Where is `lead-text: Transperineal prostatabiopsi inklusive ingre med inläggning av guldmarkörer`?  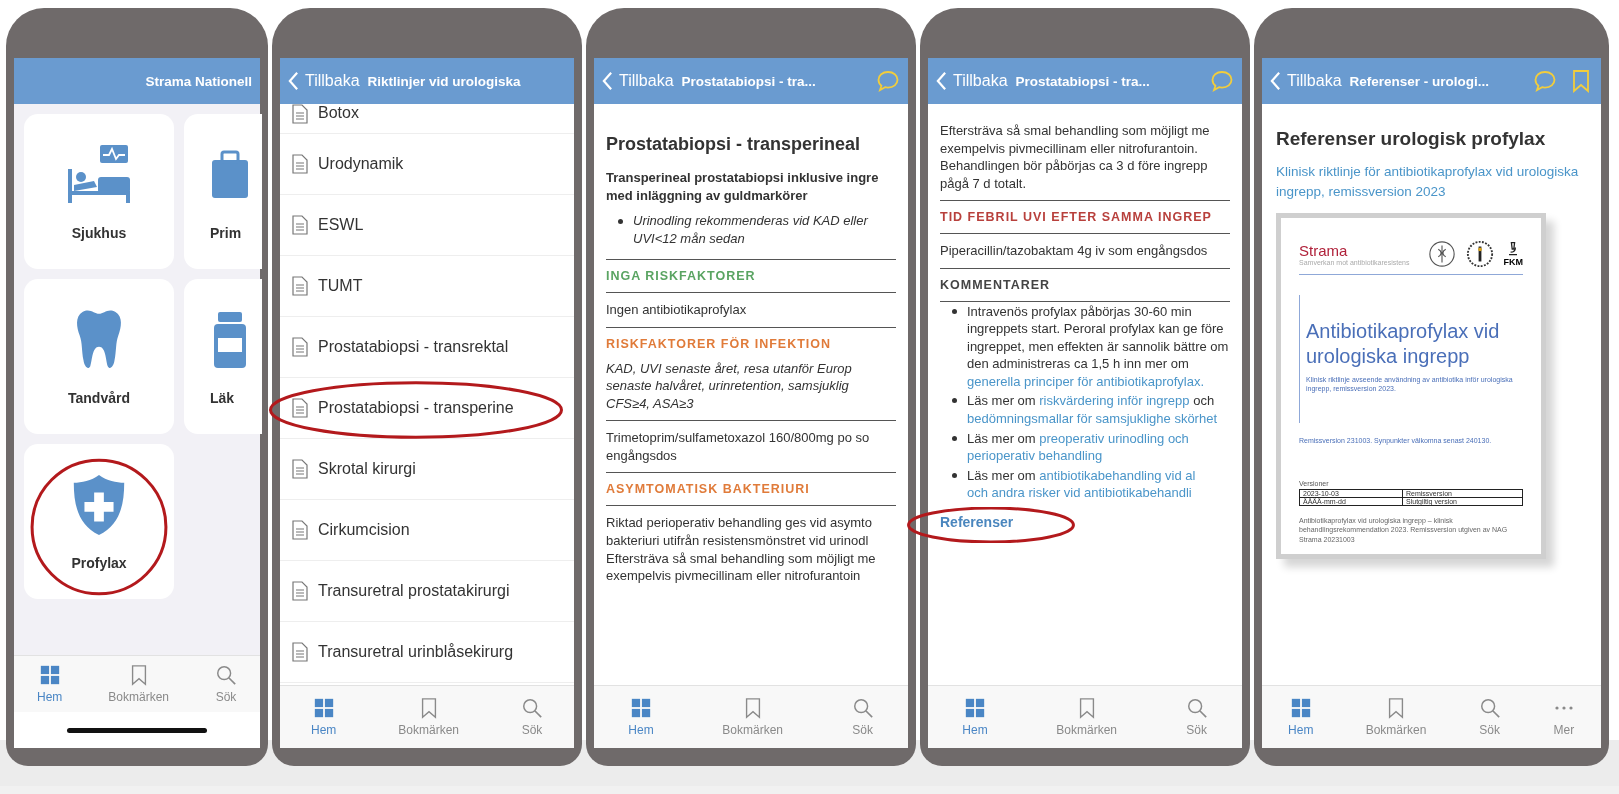 lead-text: Transperineal prostatabiopsi inklusive ingre med inläggning av guldmarkörer is located at coordinates (743, 187).